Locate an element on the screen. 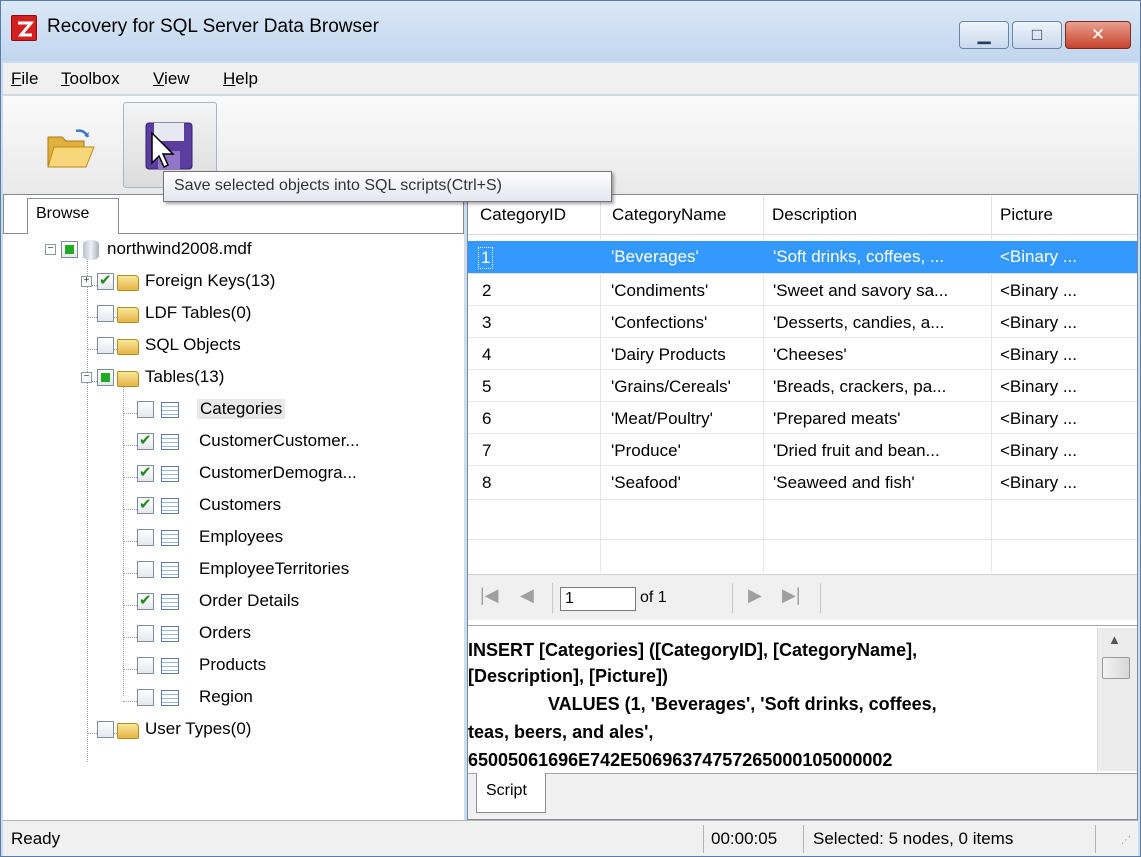 This screenshot has width=1141, height=857. last-page-icon: ▶| is located at coordinates (791, 595).